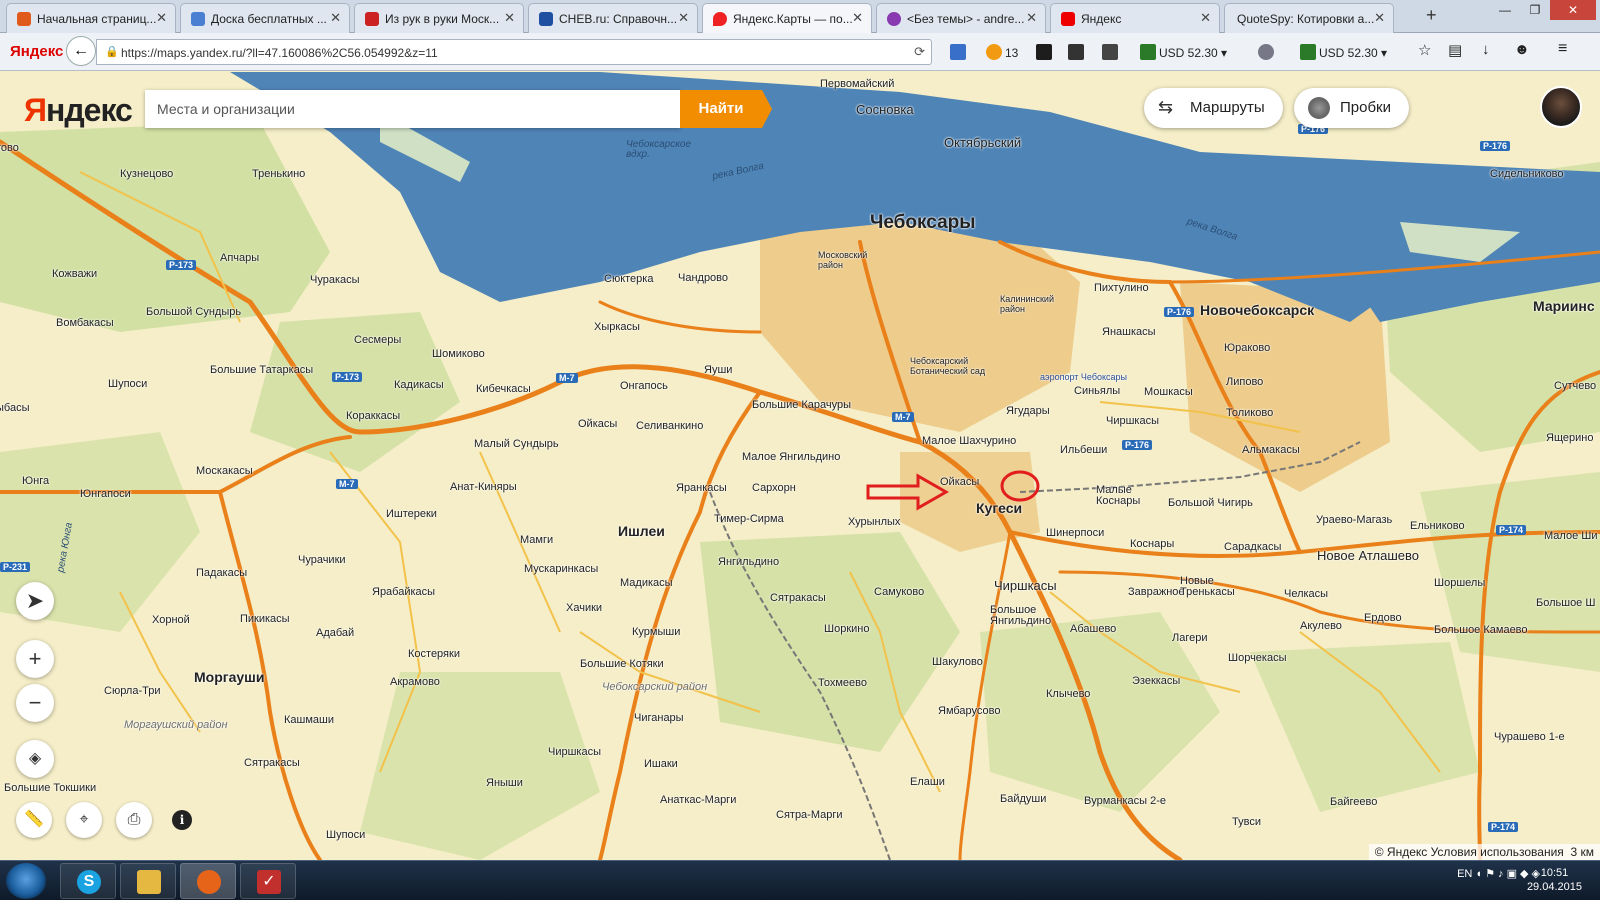 This screenshot has height=900, width=1600. Describe the element at coordinates (105, 494) in the screenshot. I see `map-label: Юнгапоси` at that location.